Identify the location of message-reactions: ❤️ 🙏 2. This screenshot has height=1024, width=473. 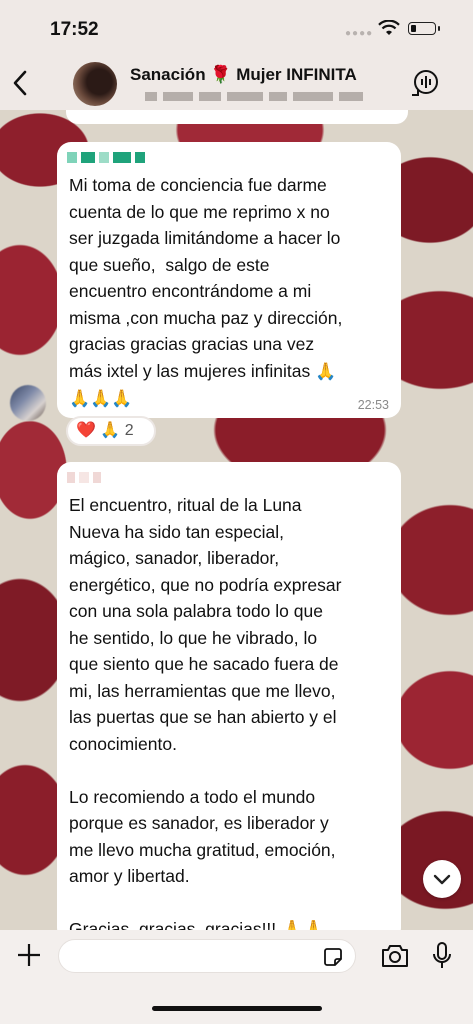
(111, 431).